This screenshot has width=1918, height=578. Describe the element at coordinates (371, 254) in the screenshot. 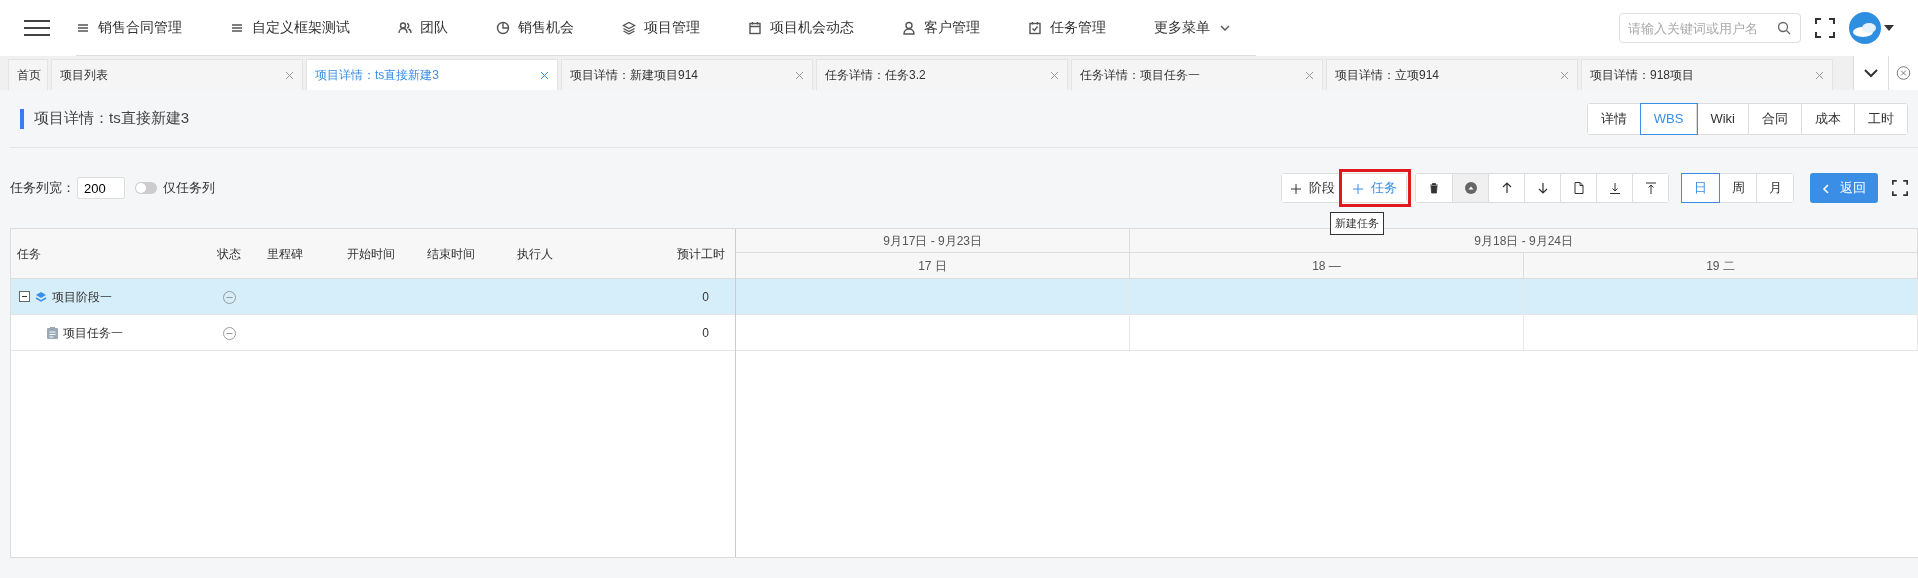

I see `column-header: 开始时间` at that location.